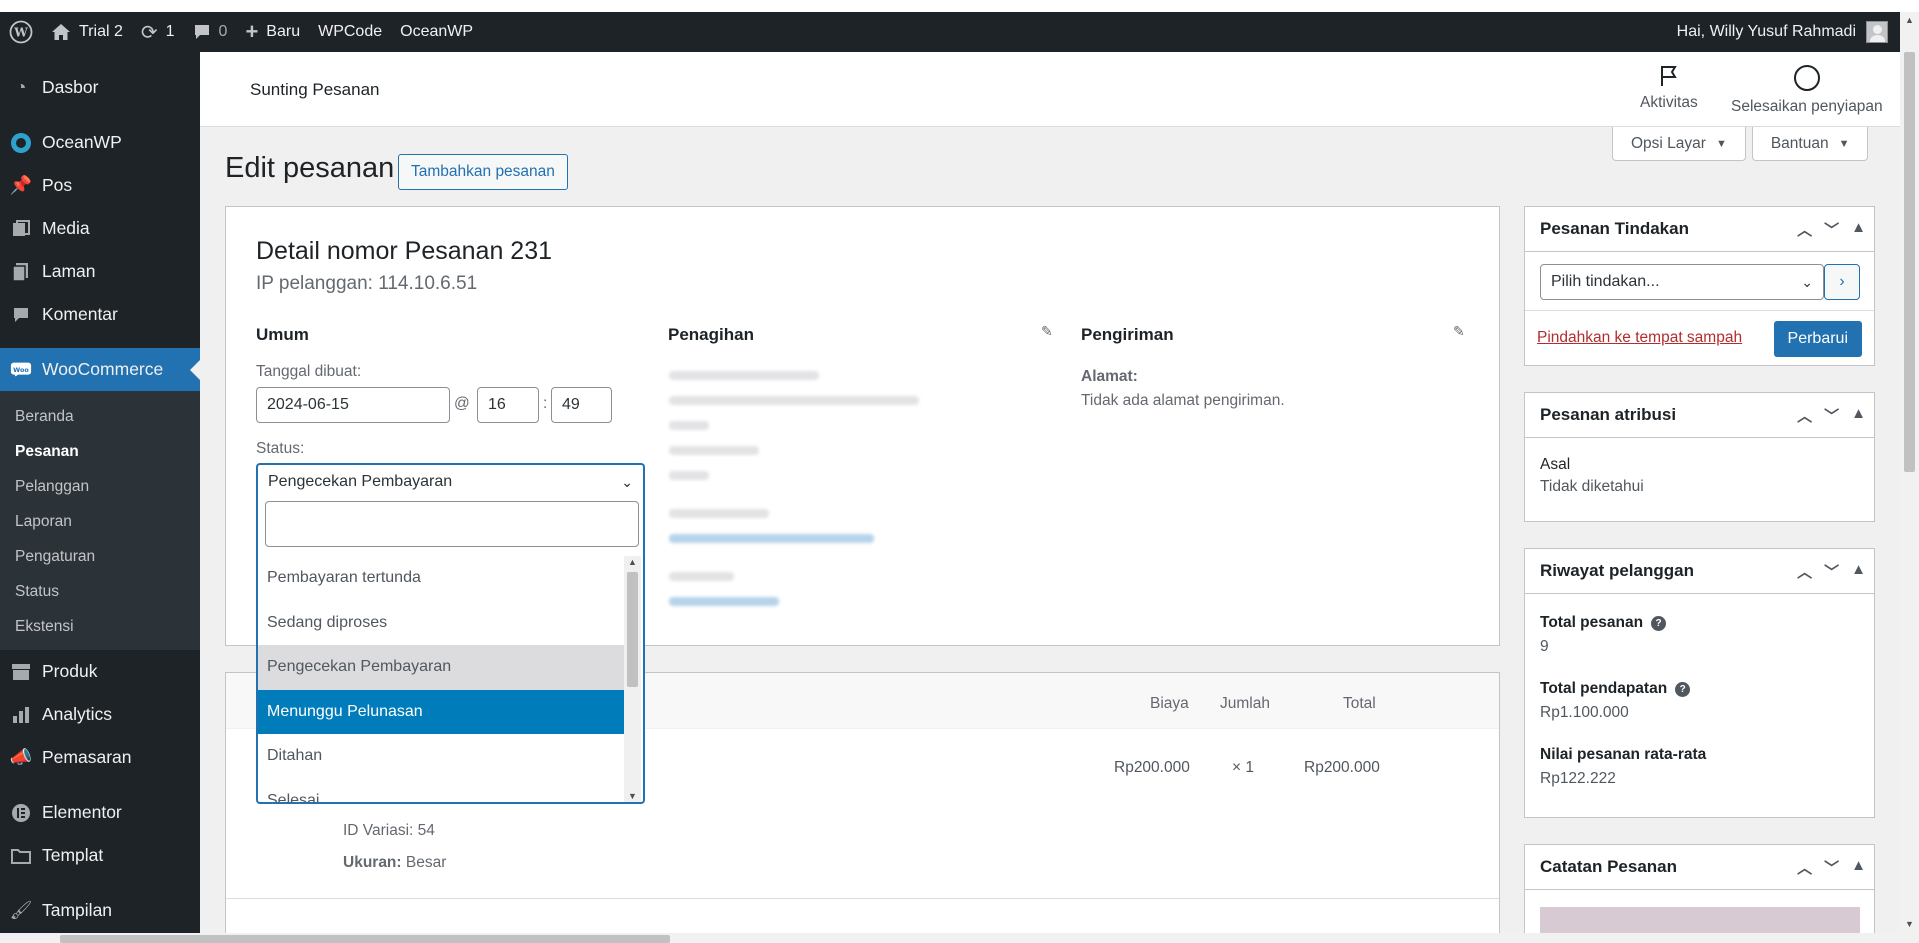 The width and height of the screenshot is (1919, 943). I want to click on status-option: Menunggu Pelunasan, so click(441, 711).